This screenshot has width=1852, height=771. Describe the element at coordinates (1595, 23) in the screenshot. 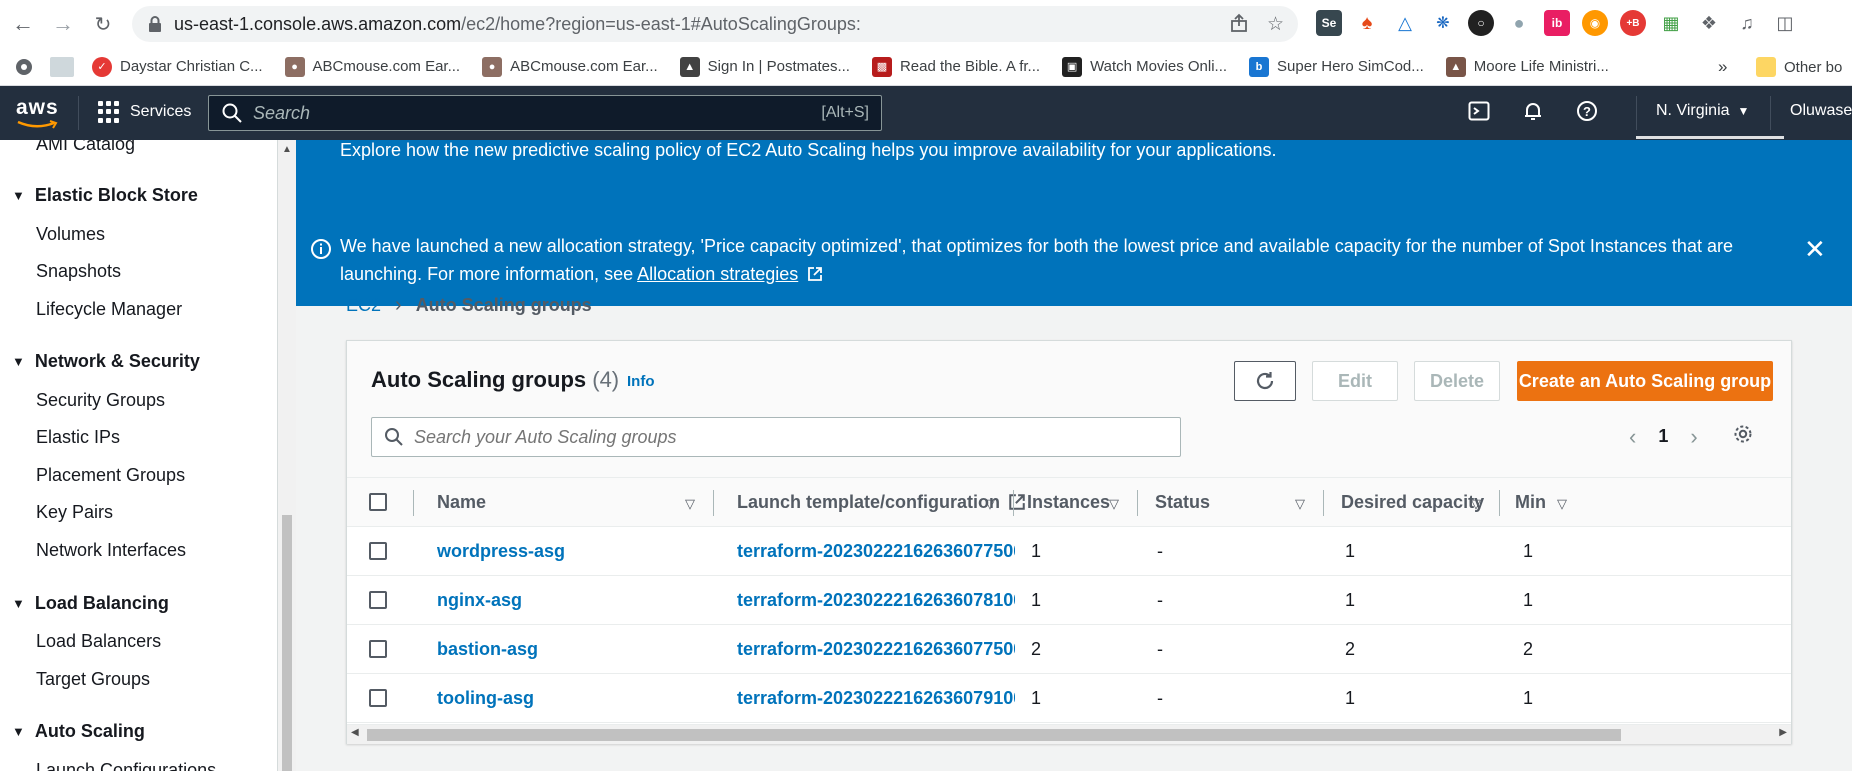

I see `speed-extension-icon: ◉` at that location.